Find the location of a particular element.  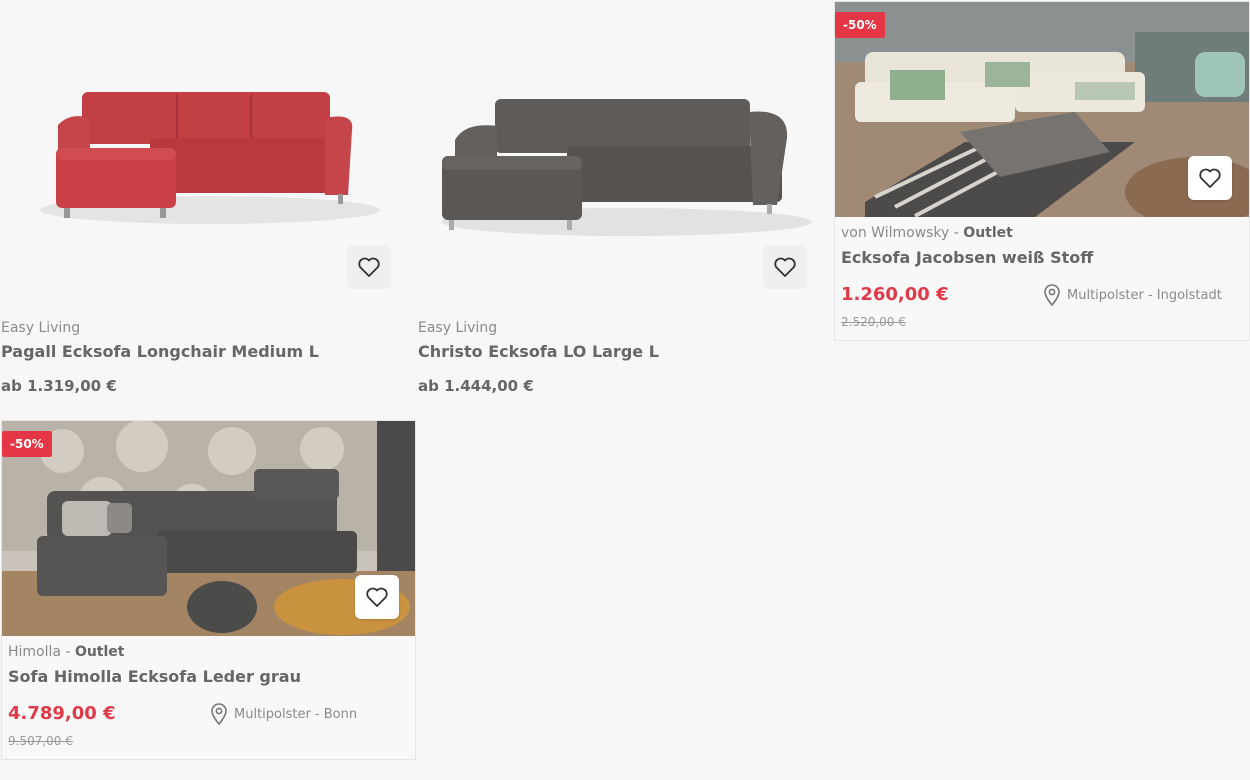

store-location: Multipolster - Bonn is located at coordinates (283, 714).